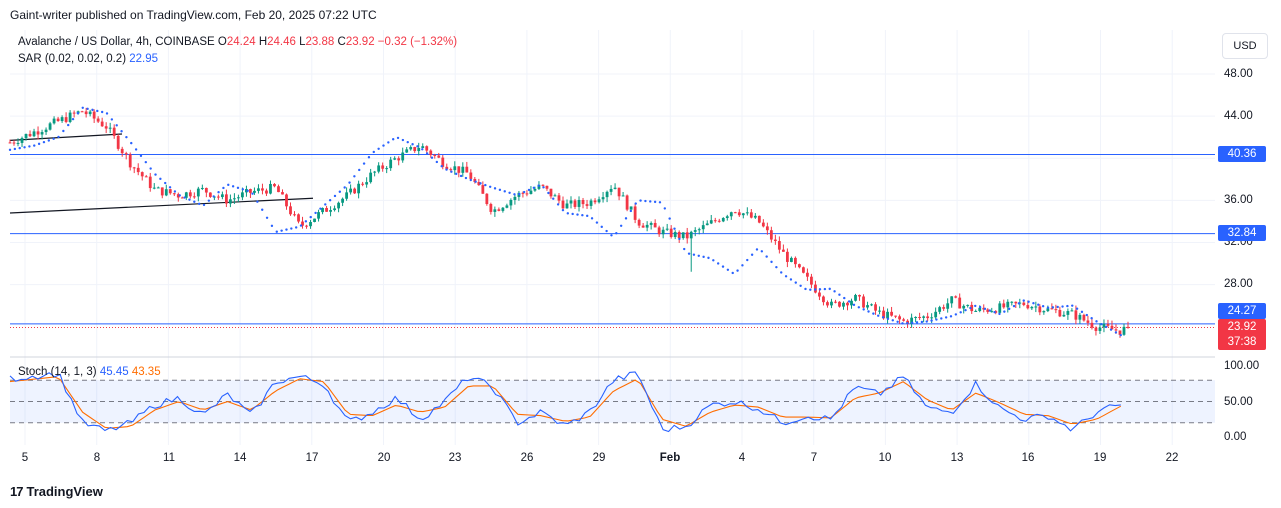  What do you see at coordinates (1238, 402) in the screenshot?
I see `stoch-tick: 50.00` at bounding box center [1238, 402].